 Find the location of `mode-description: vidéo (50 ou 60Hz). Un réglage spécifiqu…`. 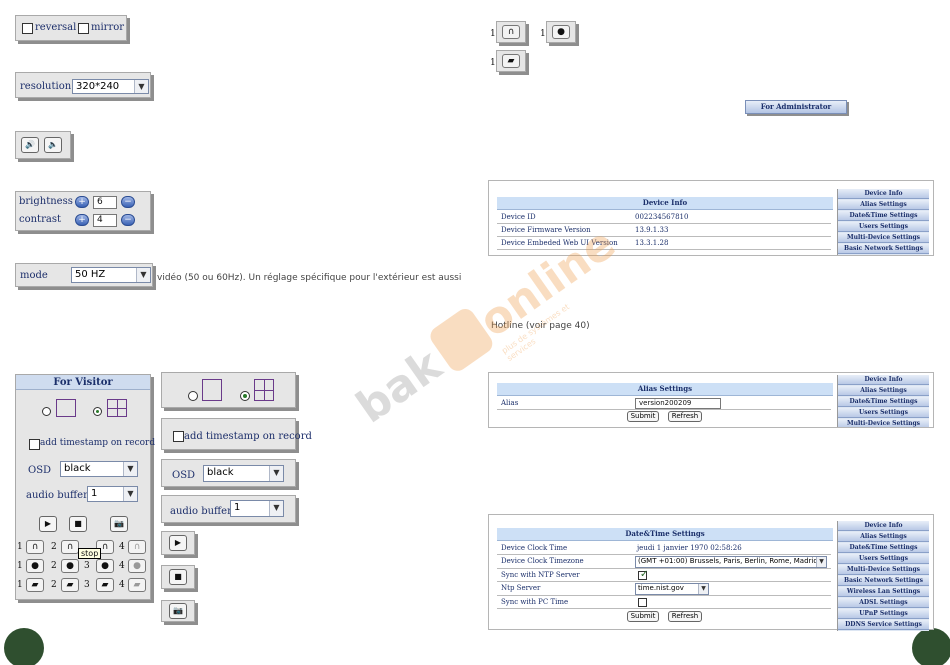

mode-description: vidéo (50 ou 60Hz). Un réglage spécifiqu… is located at coordinates (309, 278).